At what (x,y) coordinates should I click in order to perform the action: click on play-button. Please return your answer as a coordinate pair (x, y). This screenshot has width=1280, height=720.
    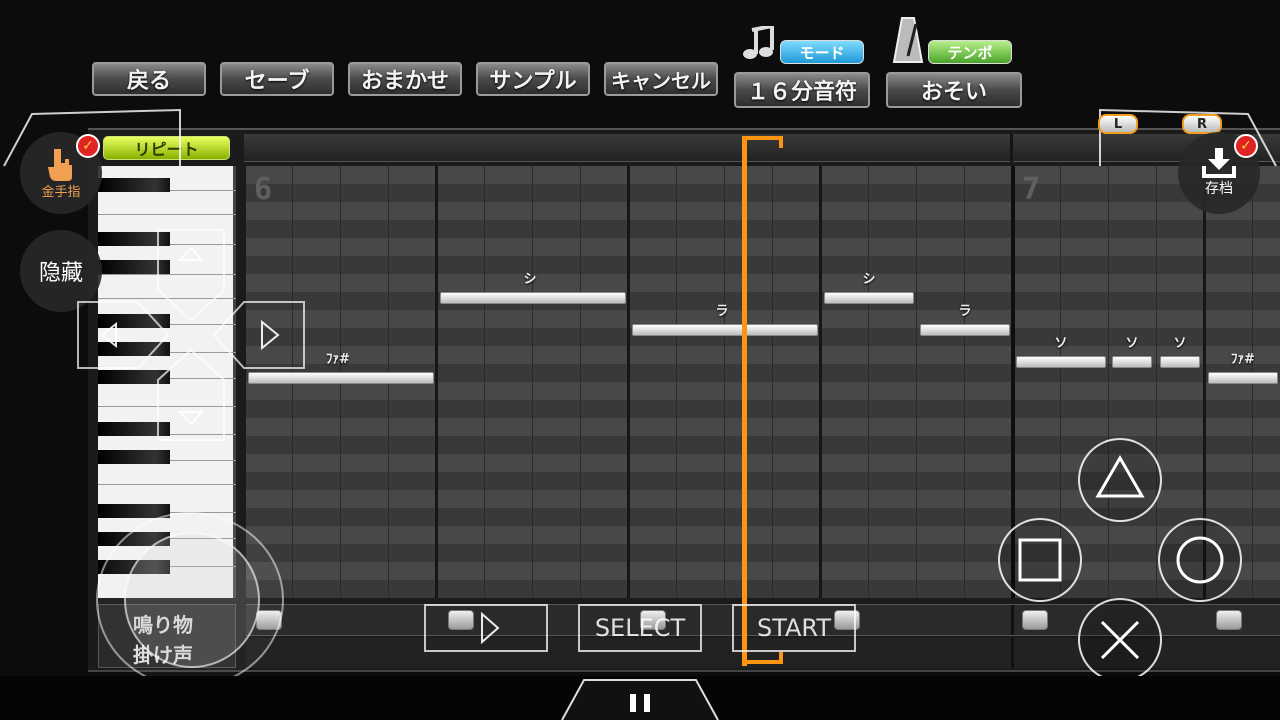
    Looking at the image, I should click on (486, 628).